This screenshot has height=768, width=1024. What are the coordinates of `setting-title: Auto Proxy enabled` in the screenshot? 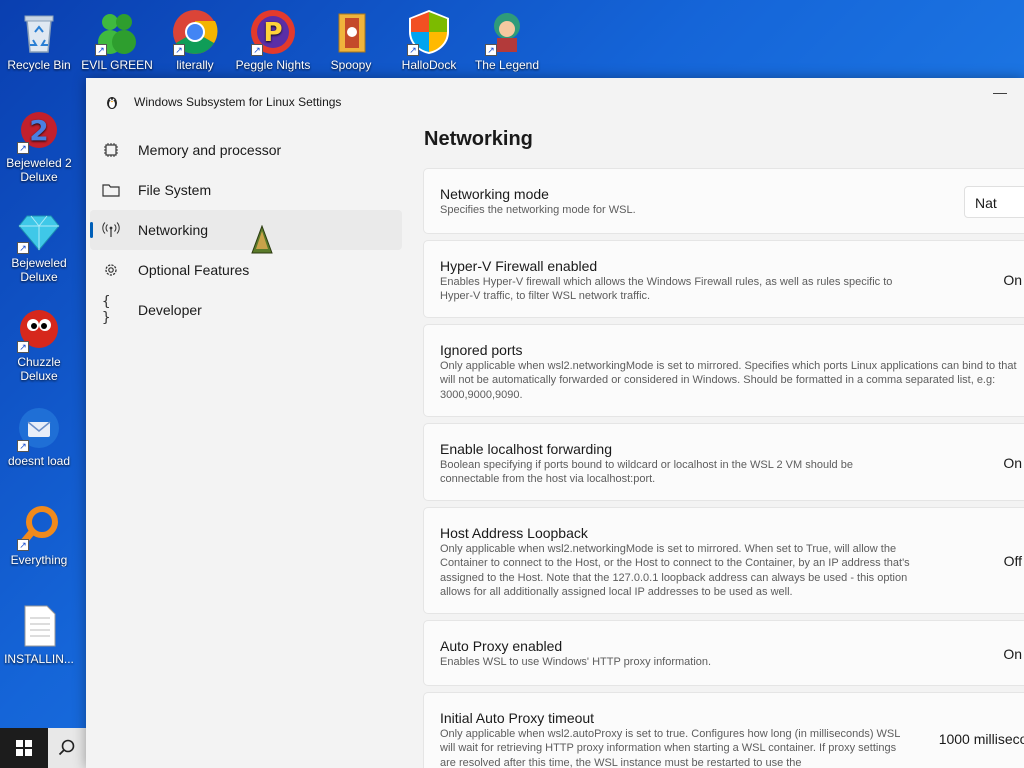 It's located at (501, 646).